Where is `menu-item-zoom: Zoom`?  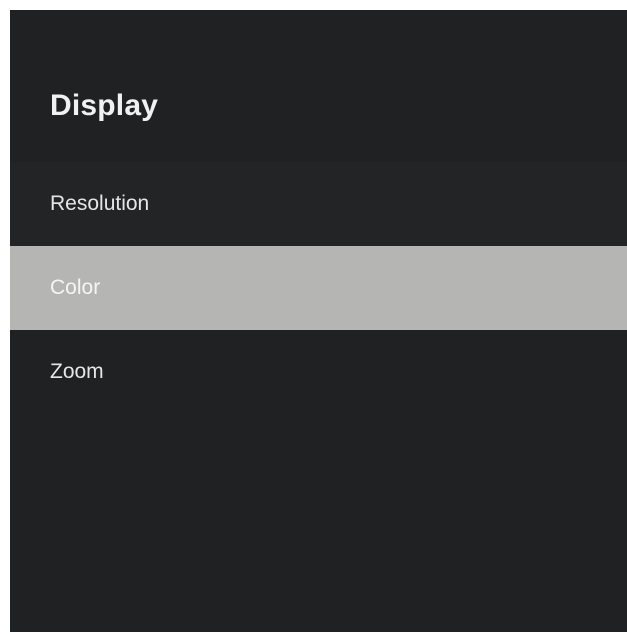 menu-item-zoom: Zoom is located at coordinates (318, 372).